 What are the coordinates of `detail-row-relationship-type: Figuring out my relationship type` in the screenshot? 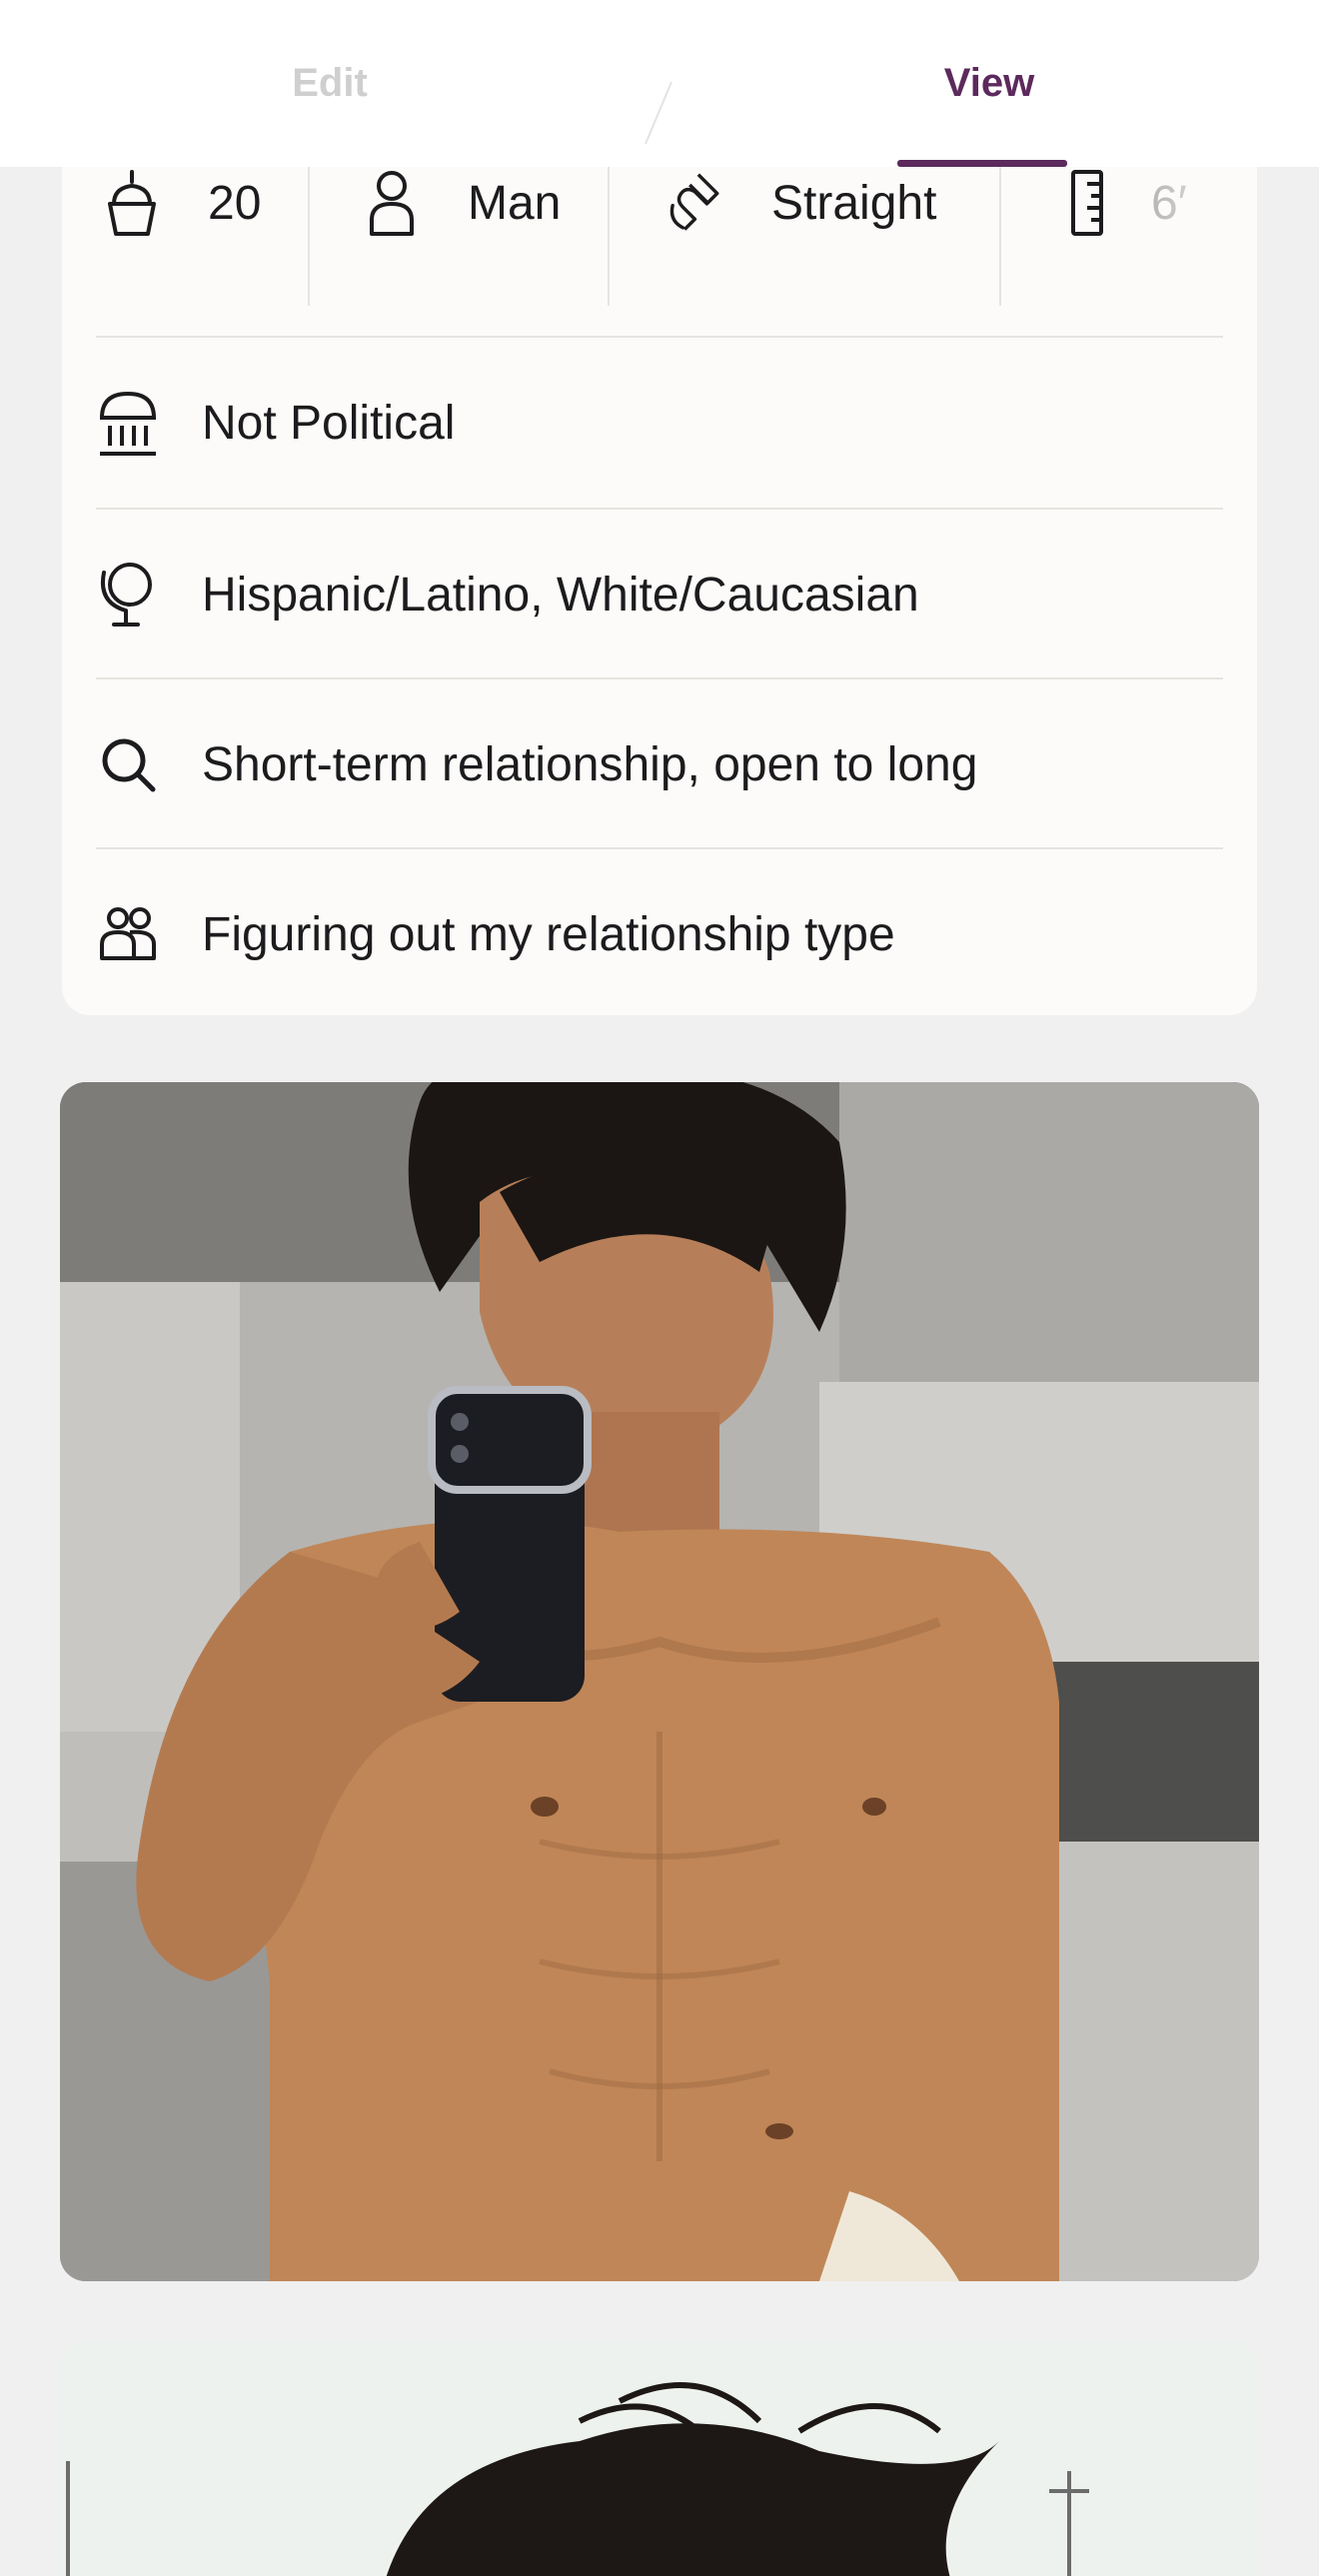 It's located at (659, 932).